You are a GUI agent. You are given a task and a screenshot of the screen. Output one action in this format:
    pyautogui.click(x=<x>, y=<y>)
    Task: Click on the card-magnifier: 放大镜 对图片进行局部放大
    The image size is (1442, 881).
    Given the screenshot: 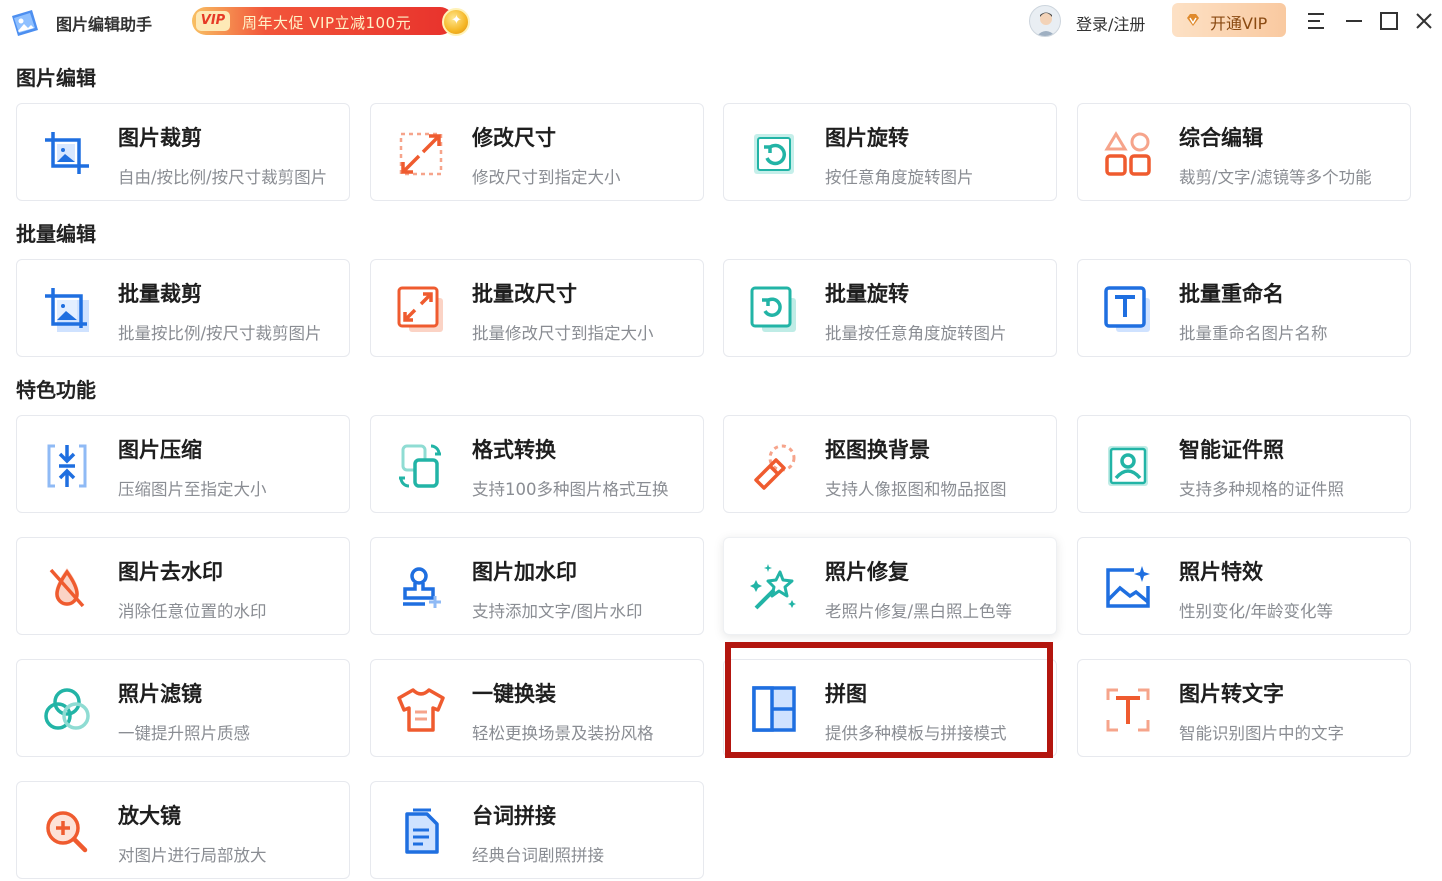 What is the action you would take?
    pyautogui.click(x=183, y=830)
    